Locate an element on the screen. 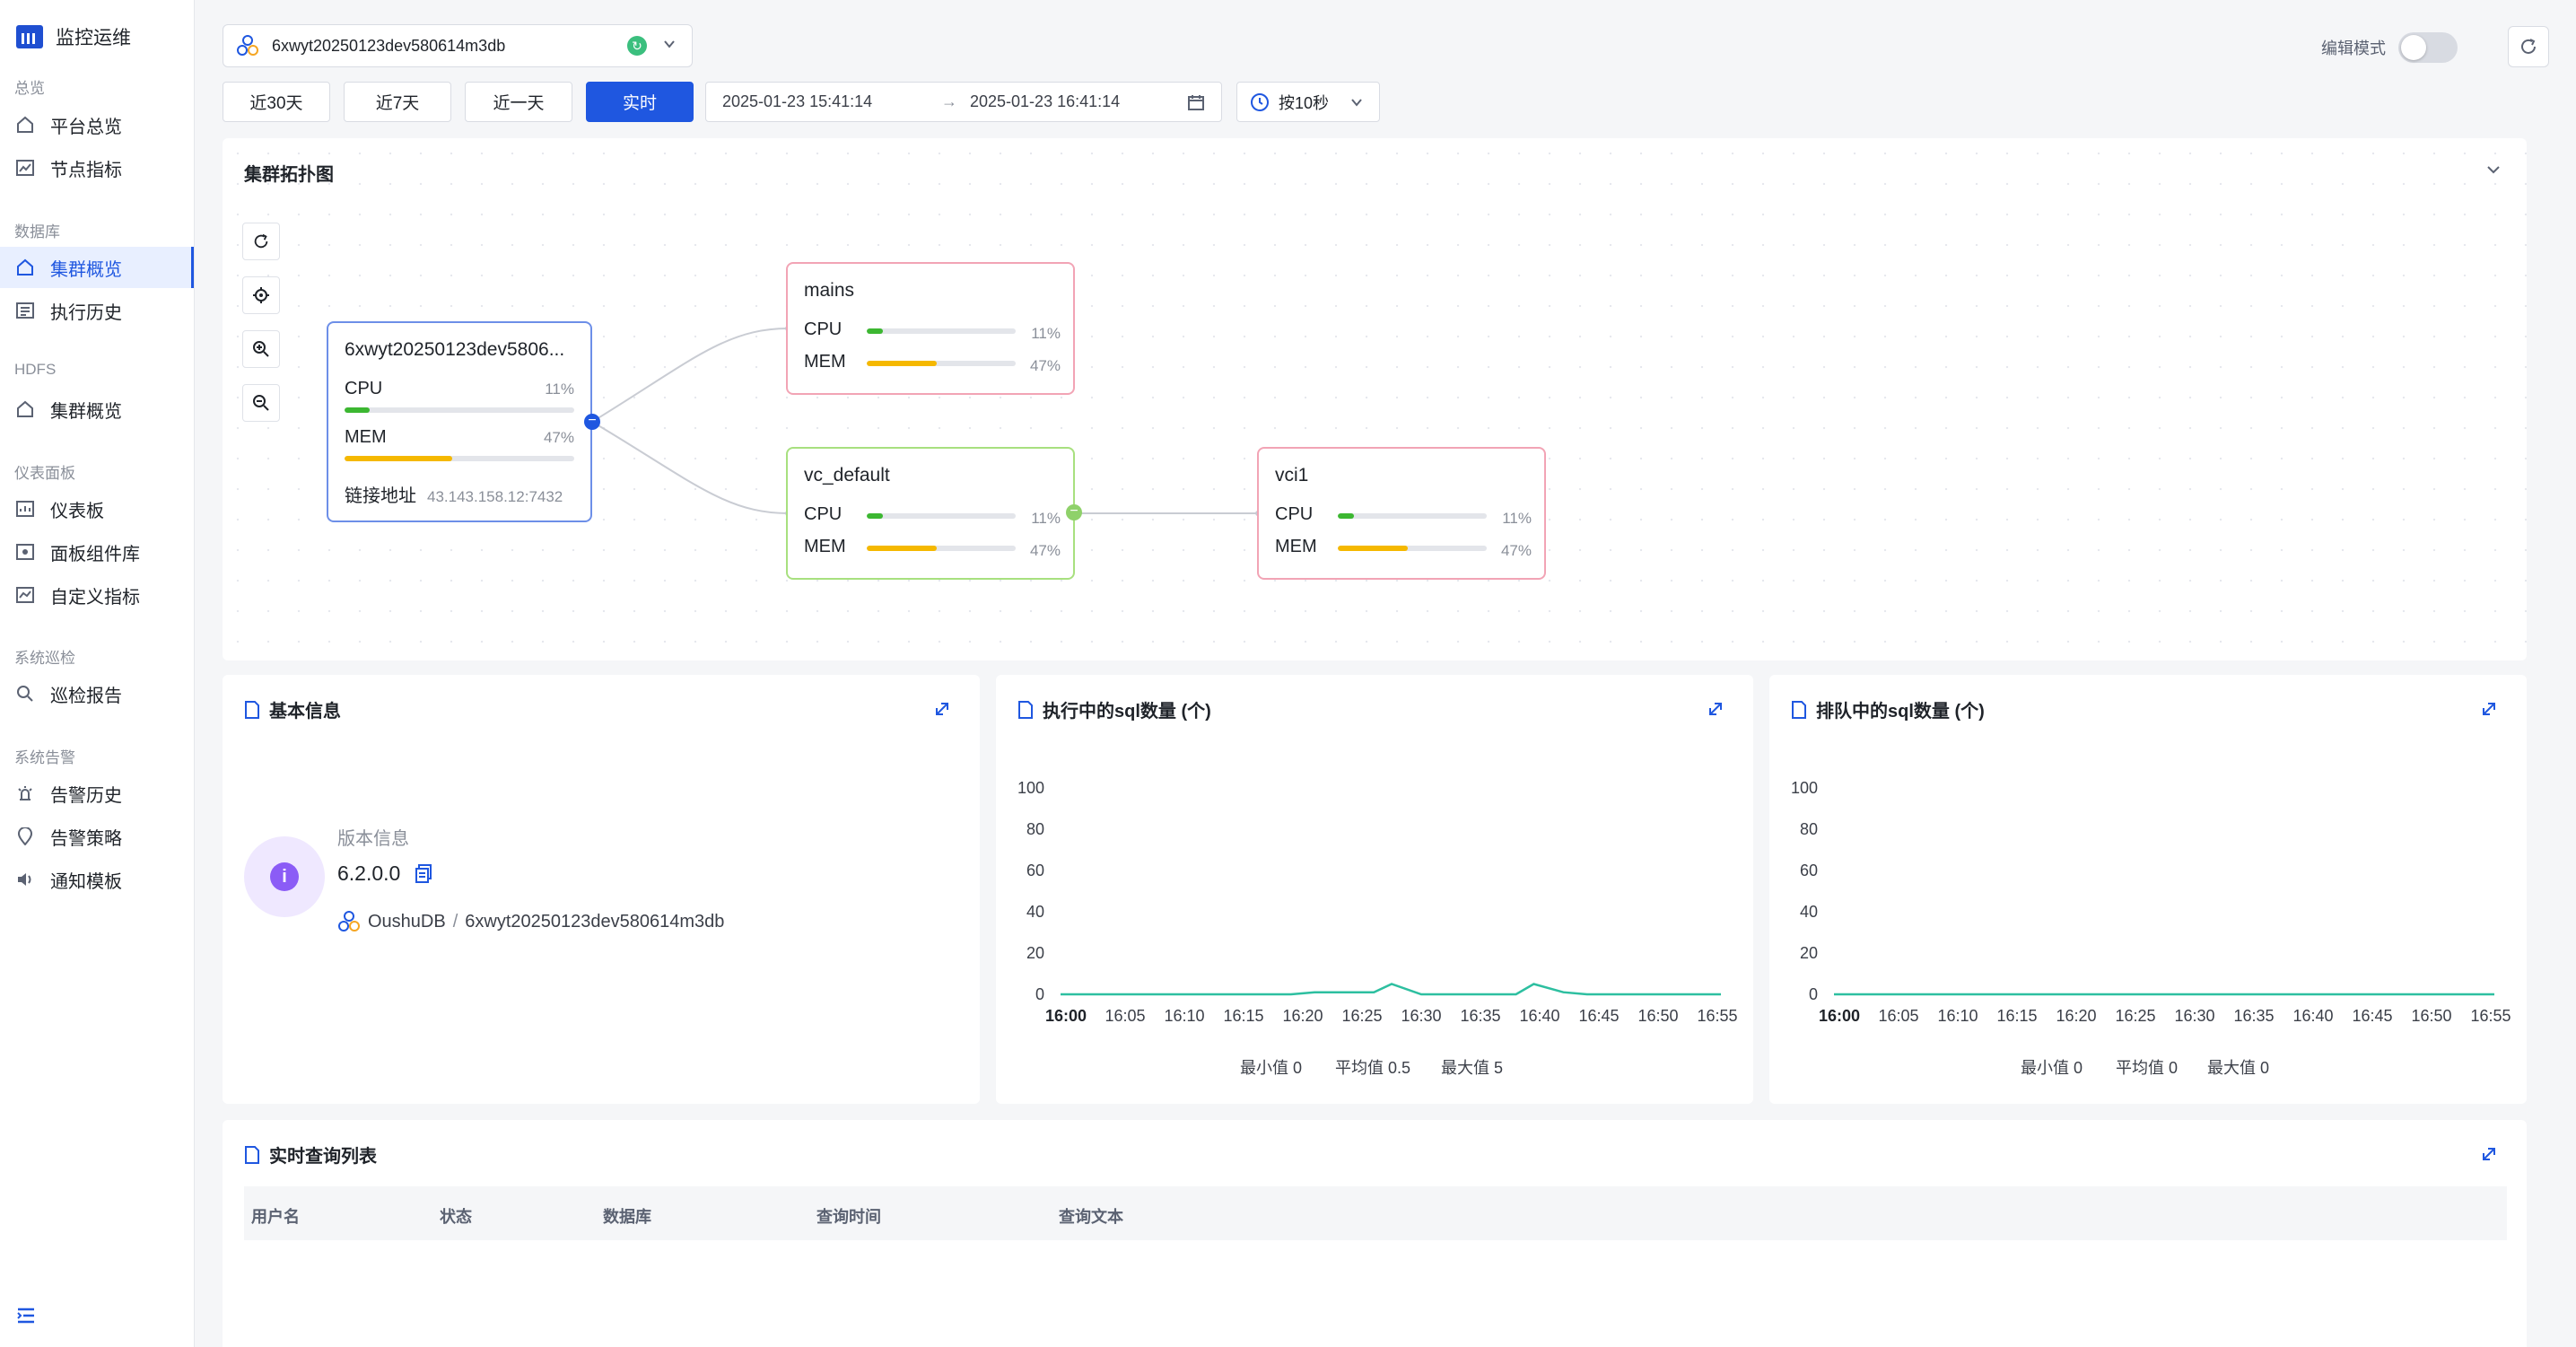 This screenshot has height=1347, width=2576. sidebar-item-node-metrics: 节点指标 is located at coordinates (97, 167).